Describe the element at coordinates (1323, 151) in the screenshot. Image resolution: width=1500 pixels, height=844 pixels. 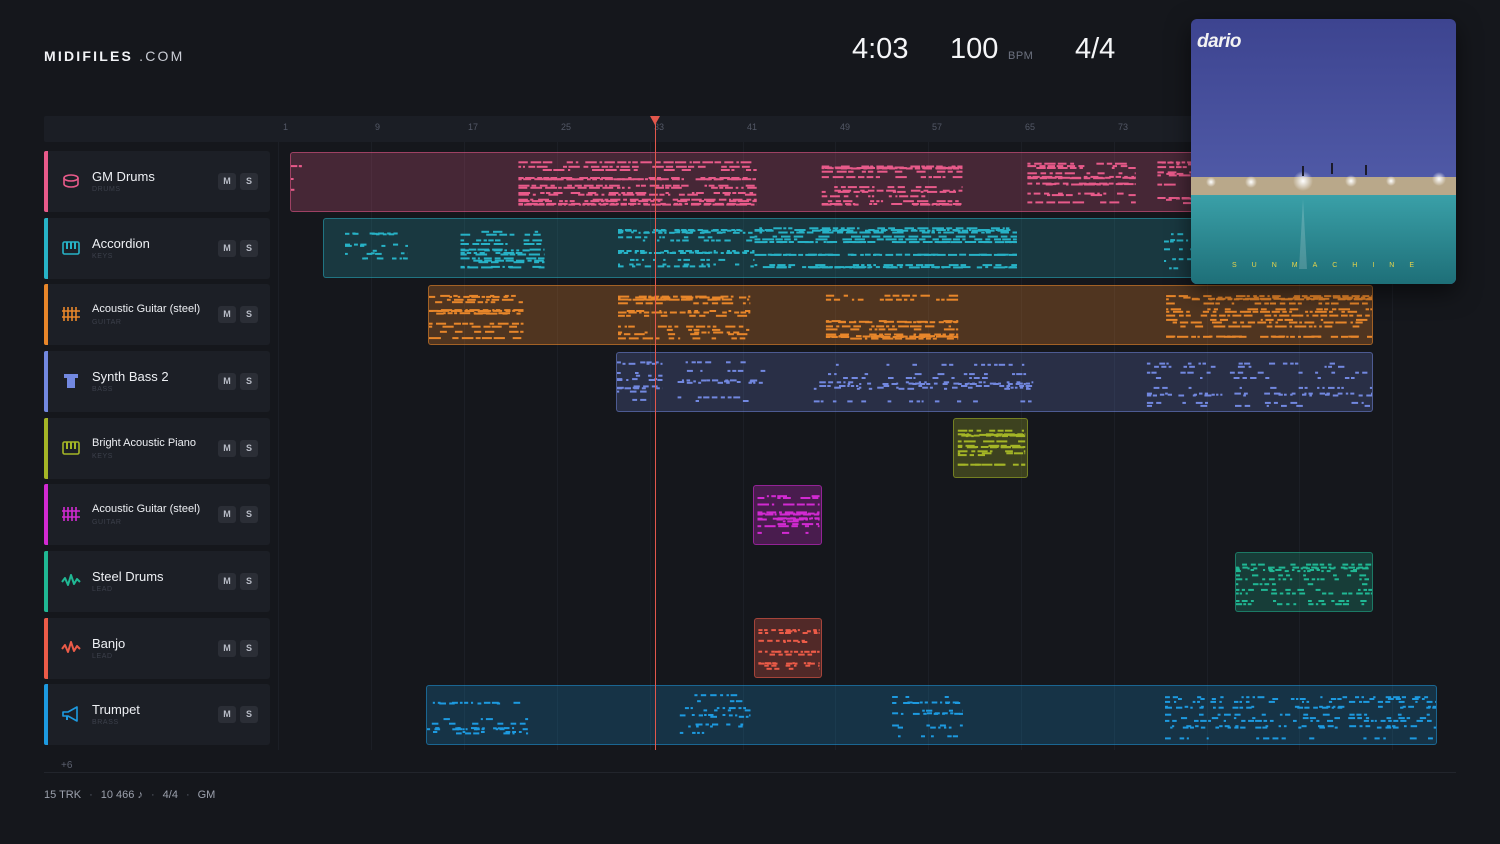
I see `album-cover: dario SUNMACHINE` at that location.